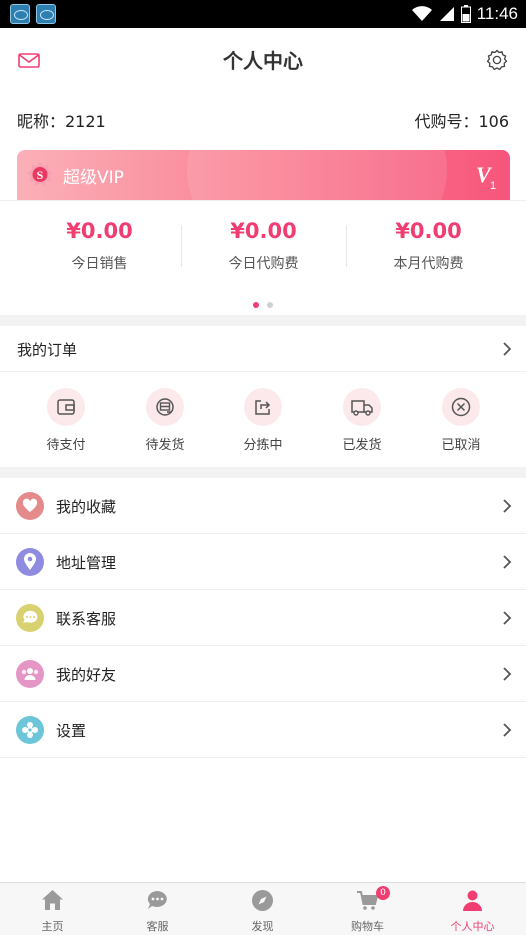 This screenshot has width=526, height=935. I want to click on stat-today-sales: ¥0.00 今日销售, so click(99, 246).